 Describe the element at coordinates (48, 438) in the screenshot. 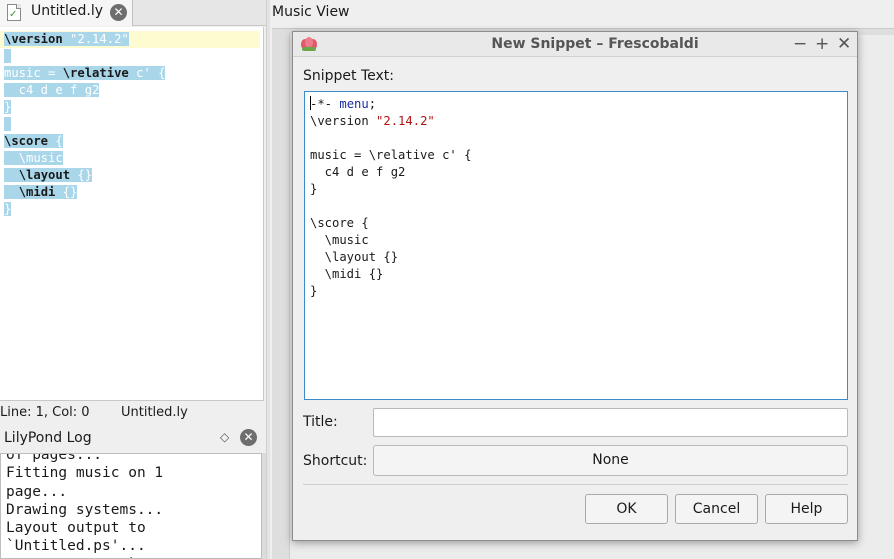

I see `log-panel-title: LilyPond Log` at that location.